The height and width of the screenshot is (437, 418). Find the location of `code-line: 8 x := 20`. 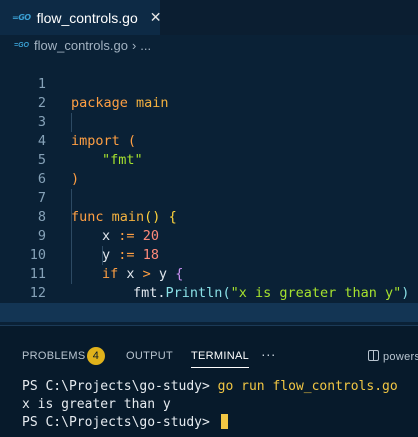

code-line: 8 x := 20 is located at coordinates (209, 216).